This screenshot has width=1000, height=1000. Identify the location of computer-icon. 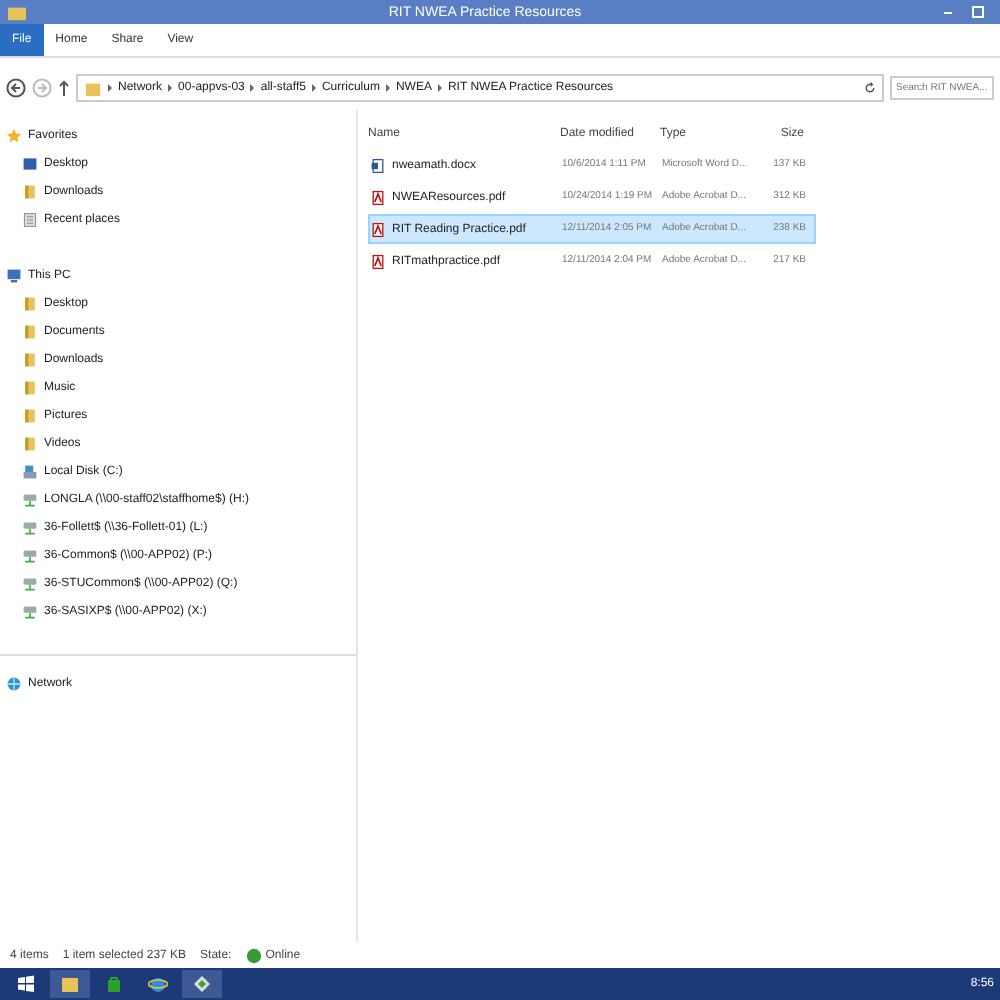
(14, 276).